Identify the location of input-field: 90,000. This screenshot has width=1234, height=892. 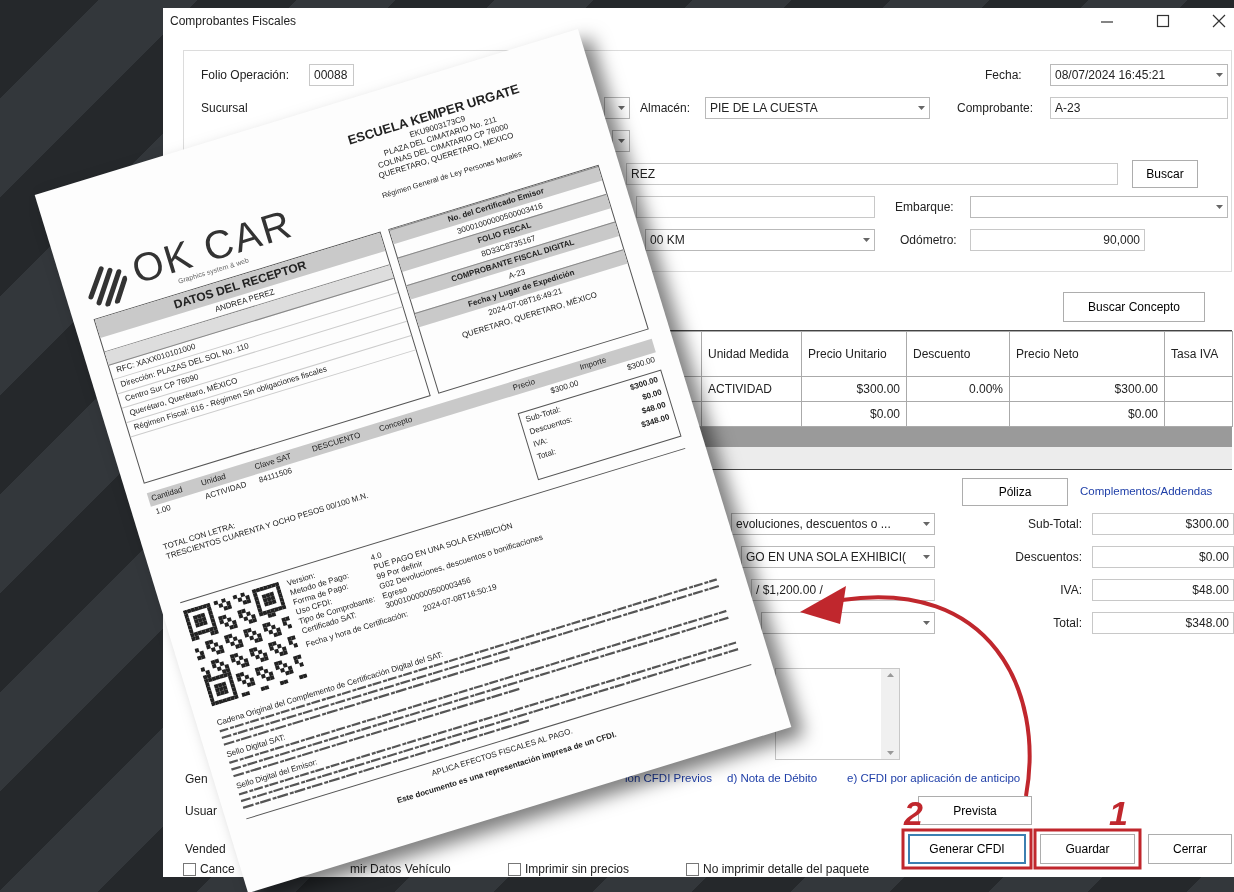
(1057, 240).